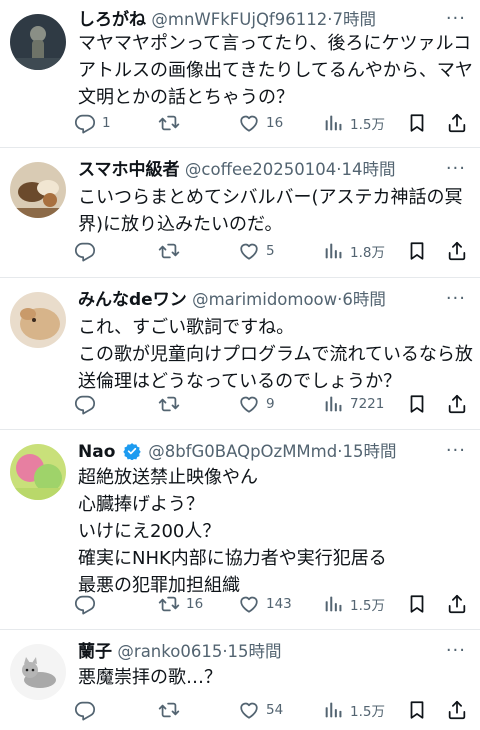  I want to click on tweet-actions: 1 16 1.5万, so click(274, 123).